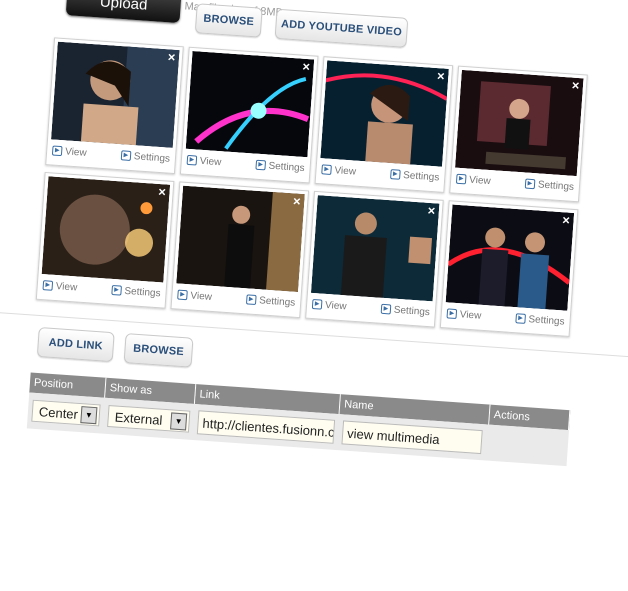 The image size is (628, 591). I want to click on show-as-value: External, so click(138, 418).